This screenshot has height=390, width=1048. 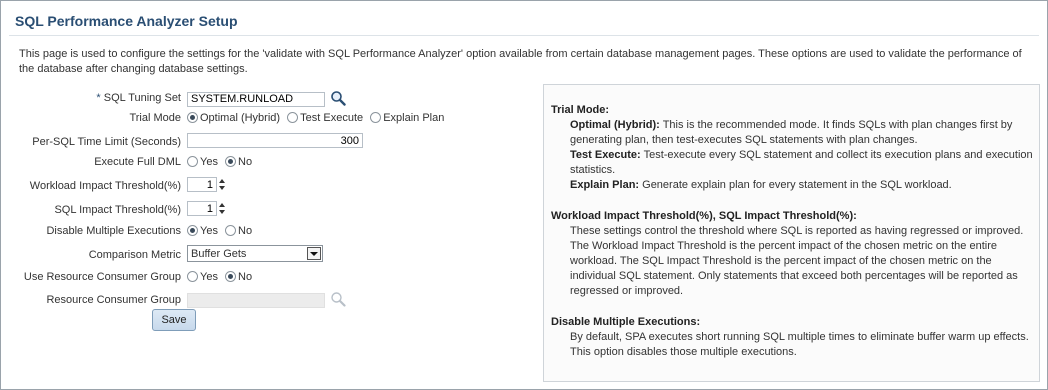 I want to click on disable-multiple-yes-label: Yes, so click(x=209, y=231).